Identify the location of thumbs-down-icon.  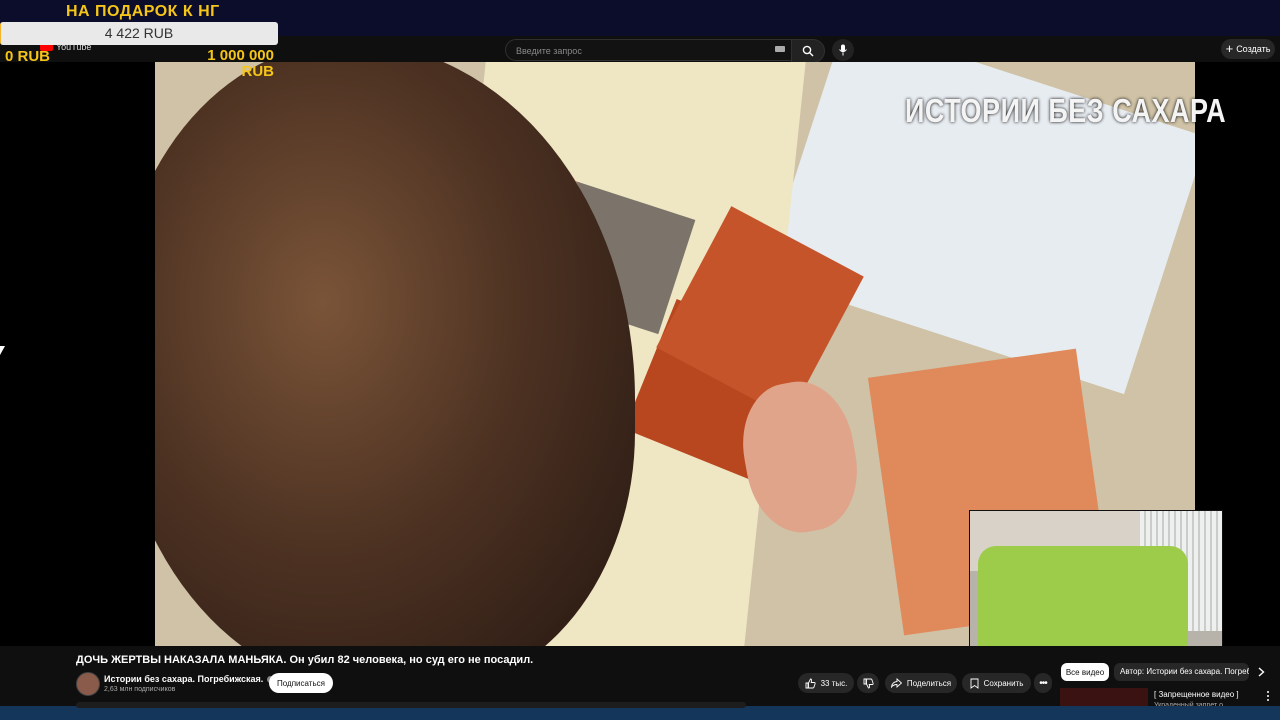
(868, 683).